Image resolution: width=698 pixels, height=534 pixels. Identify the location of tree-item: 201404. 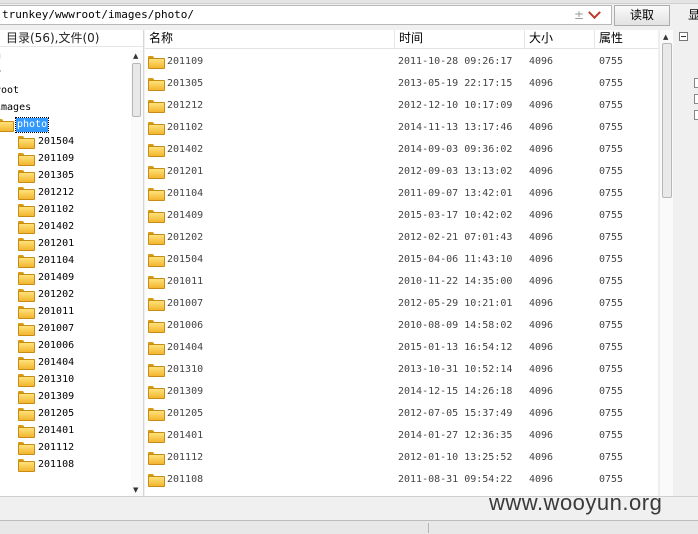
(46, 362).